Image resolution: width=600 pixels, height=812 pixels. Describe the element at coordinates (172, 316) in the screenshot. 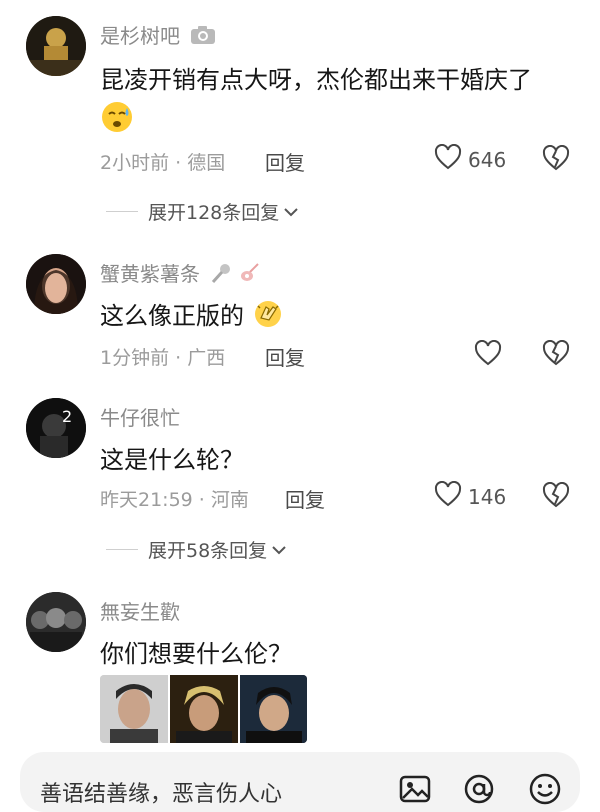

I see `comment-text-content: 这么像正版的` at that location.